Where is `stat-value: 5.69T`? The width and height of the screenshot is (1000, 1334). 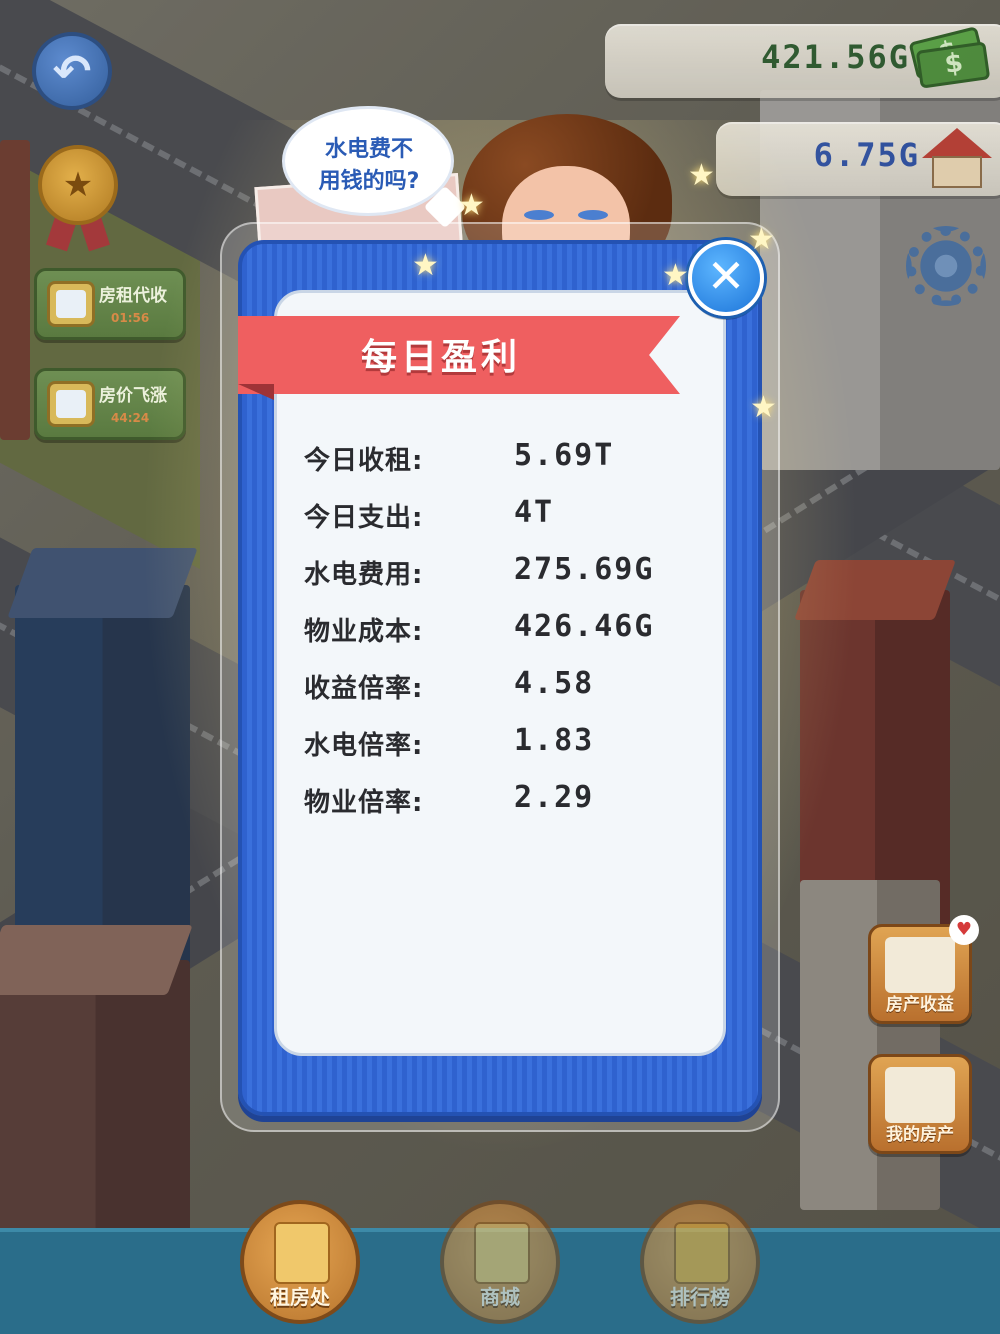
stat-value: 5.69T is located at coordinates (564, 455).